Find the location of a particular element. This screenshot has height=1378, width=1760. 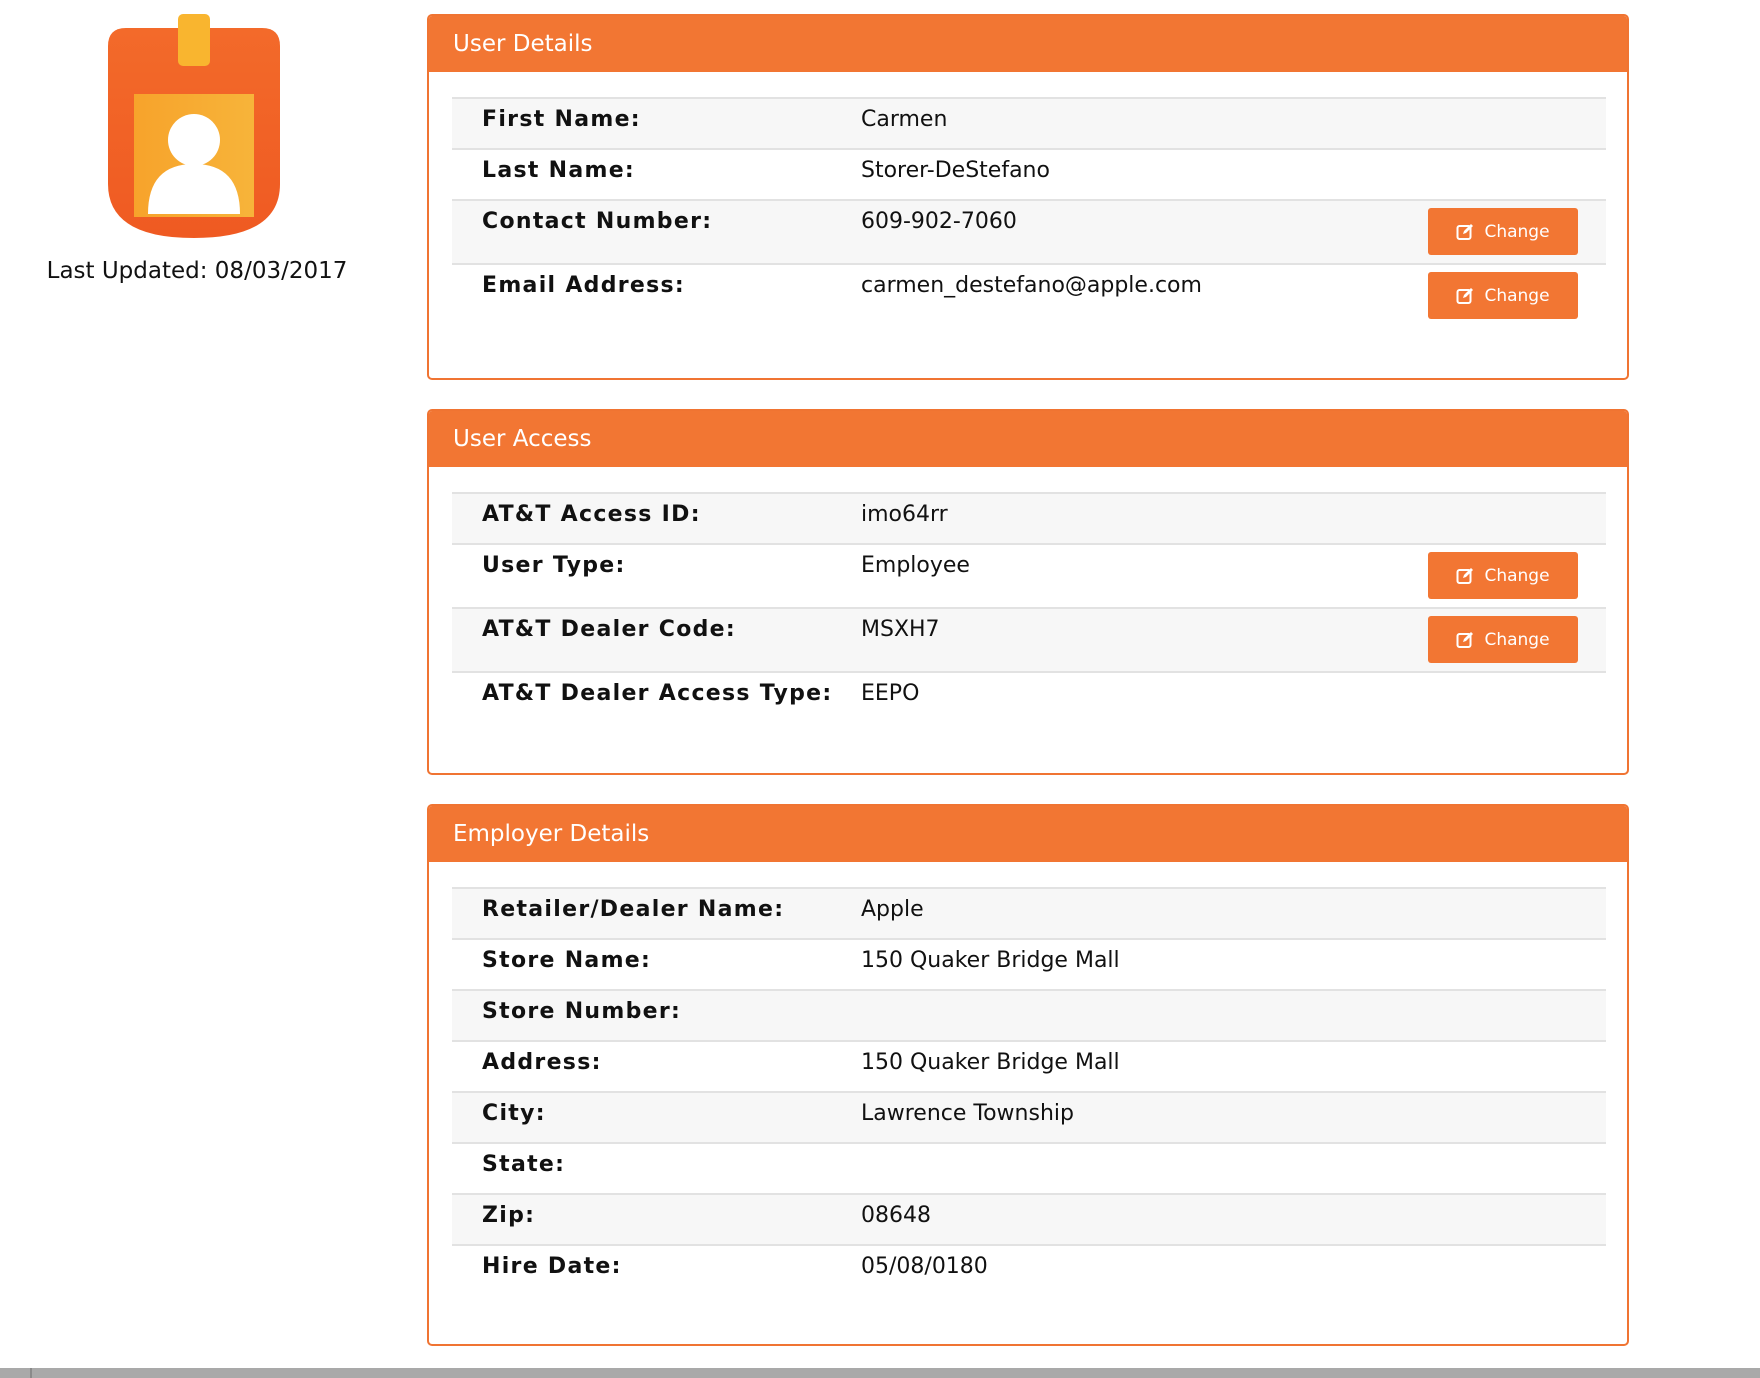

field-value: MSXH7 is located at coordinates (900, 629).